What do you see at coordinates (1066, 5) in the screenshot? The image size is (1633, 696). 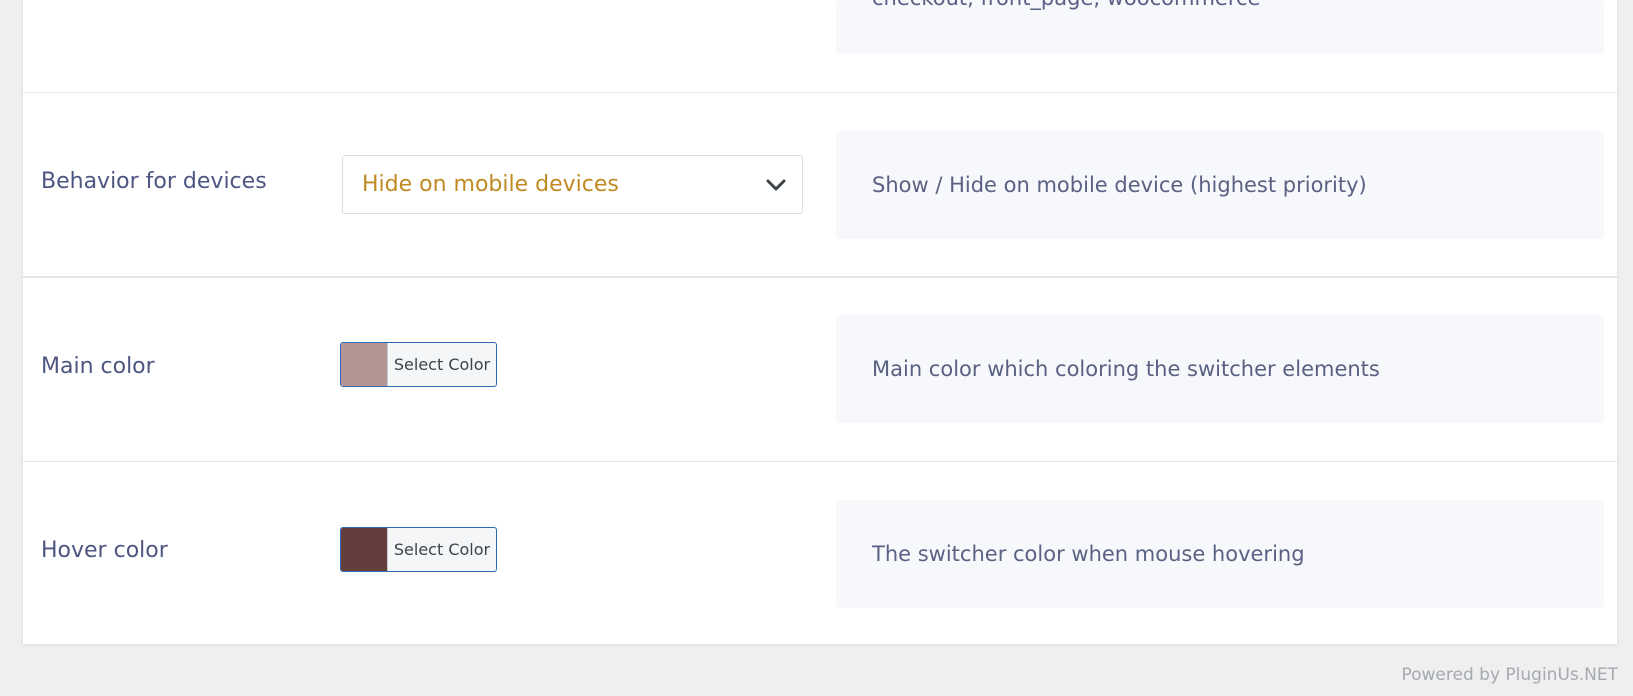 I see `description-text: checkout, front_page, woocommerce` at bounding box center [1066, 5].